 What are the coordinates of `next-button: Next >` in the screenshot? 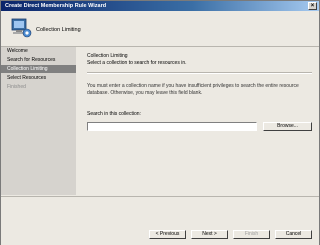 It's located at (209, 234).